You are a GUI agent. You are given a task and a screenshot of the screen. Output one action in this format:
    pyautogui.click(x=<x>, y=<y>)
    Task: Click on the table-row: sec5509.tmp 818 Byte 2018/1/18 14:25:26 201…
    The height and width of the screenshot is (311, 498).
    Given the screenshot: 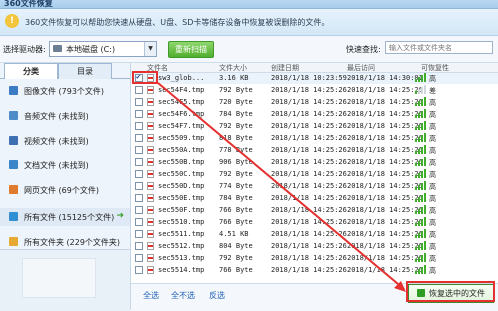 What is the action you would take?
    pyautogui.click(x=314, y=138)
    